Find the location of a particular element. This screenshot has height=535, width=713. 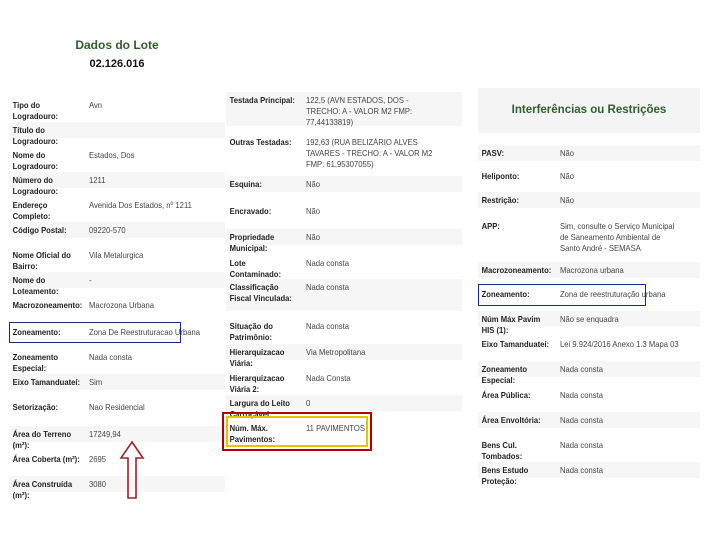

left-row: Nome Oficial do Bairro: Vila Metalurgica is located at coordinates (117, 259).